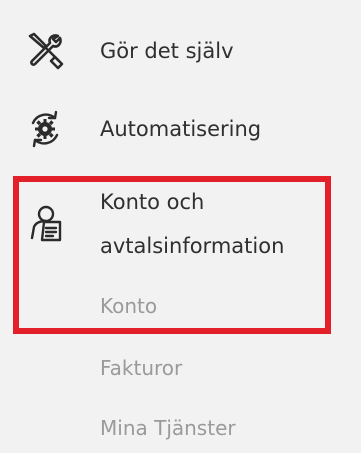 The width and height of the screenshot is (361, 453). I want to click on subnav-item-fakturor: Fakturor, so click(141, 368).